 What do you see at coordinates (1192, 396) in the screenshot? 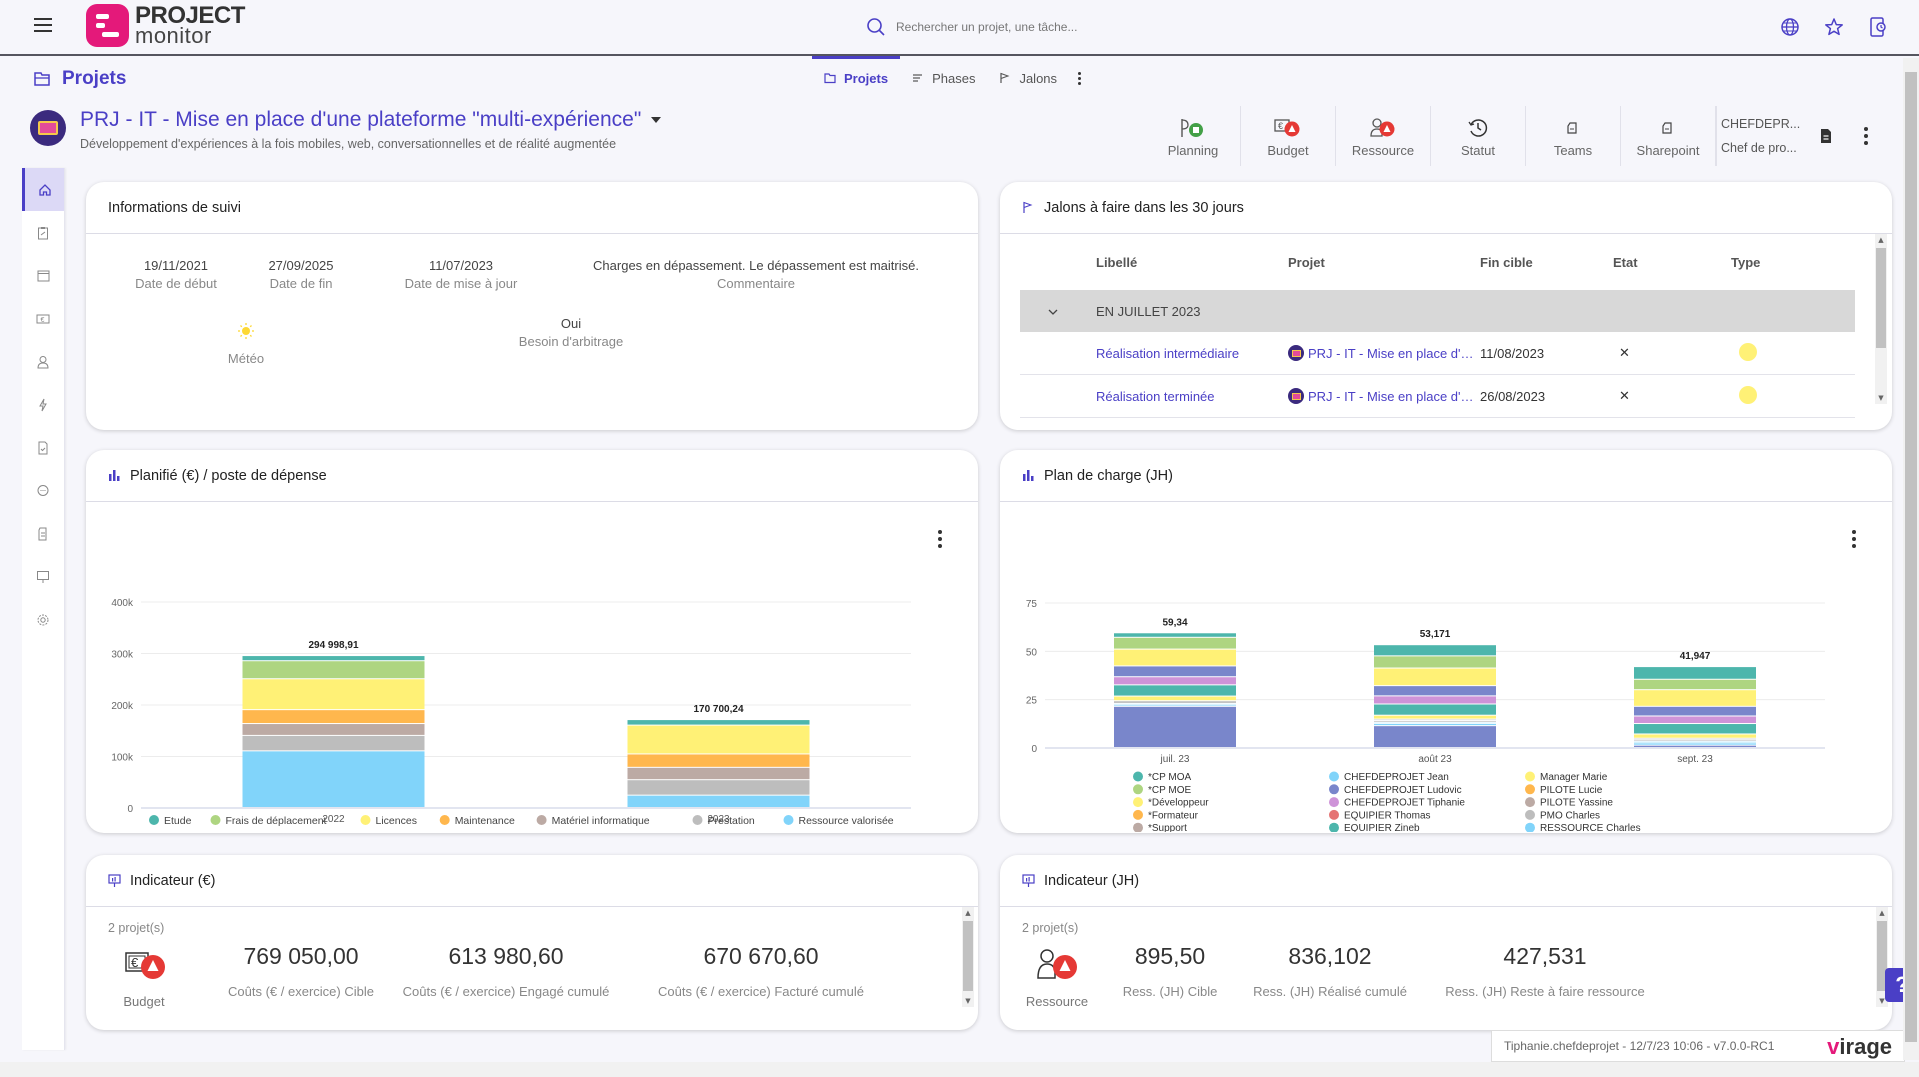
I see `jalon-link: Réalisation terminée` at bounding box center [1192, 396].